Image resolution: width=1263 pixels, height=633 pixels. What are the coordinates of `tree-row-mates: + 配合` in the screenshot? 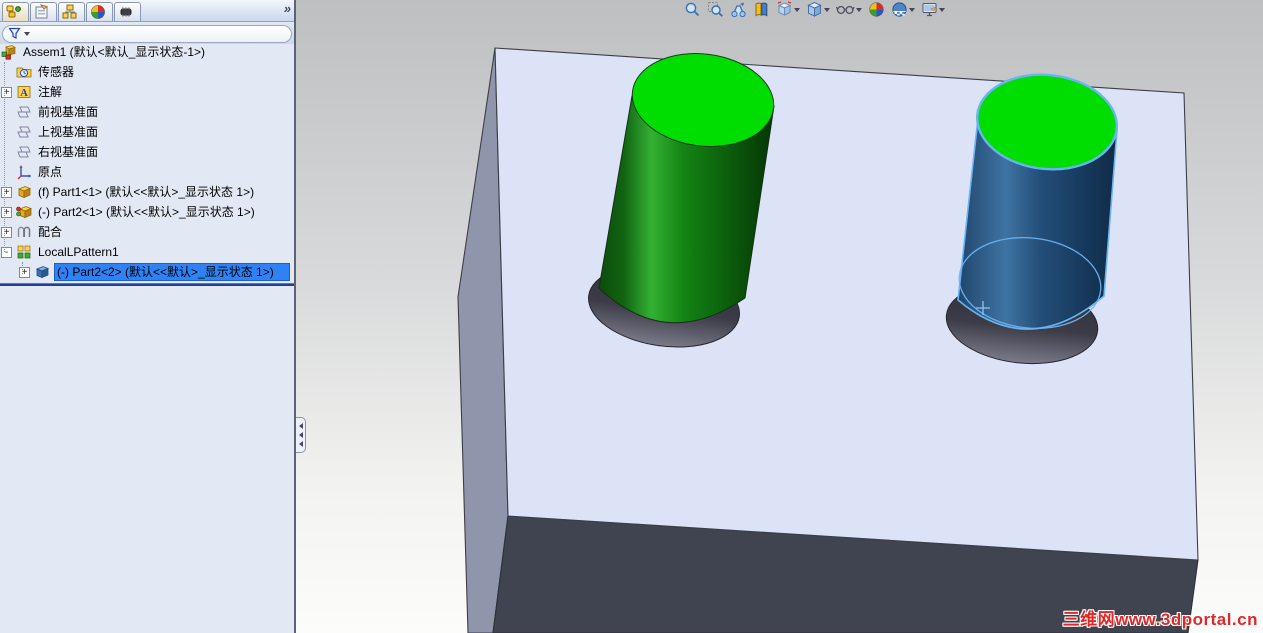 It's located at (147, 232).